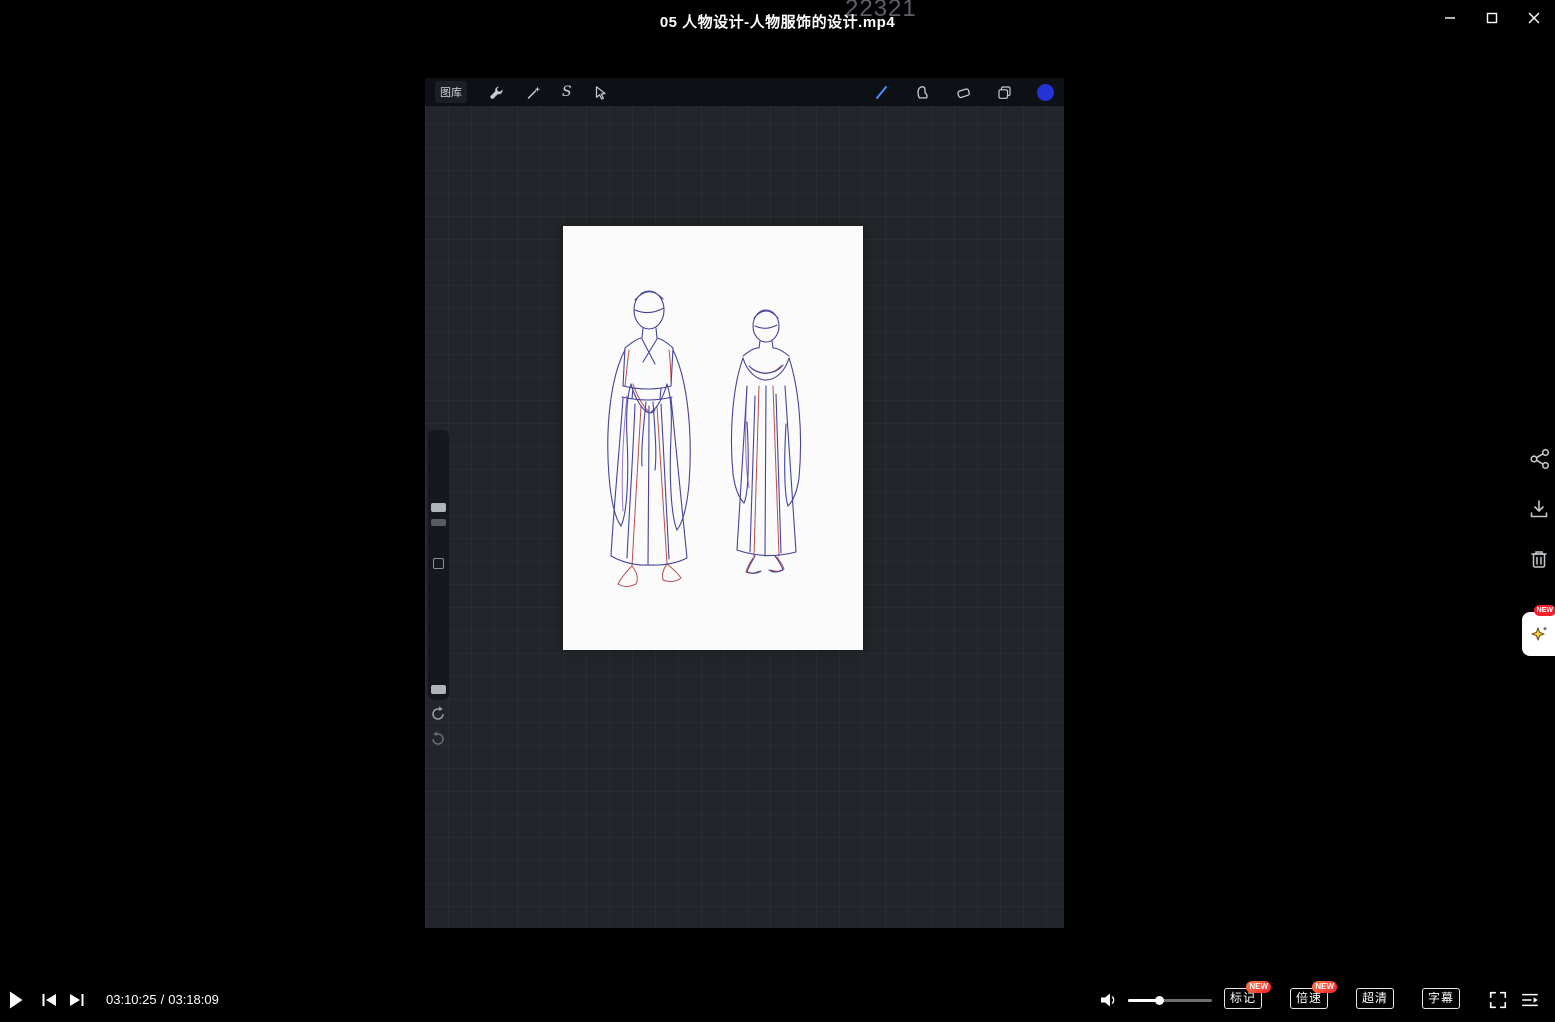 The width and height of the screenshot is (1555, 1022). What do you see at coordinates (777, 1000) in the screenshot?
I see `player-controls: 03:10:25/03:18:09 标记 NEW 倍速 NEW 超清 字幕` at bounding box center [777, 1000].